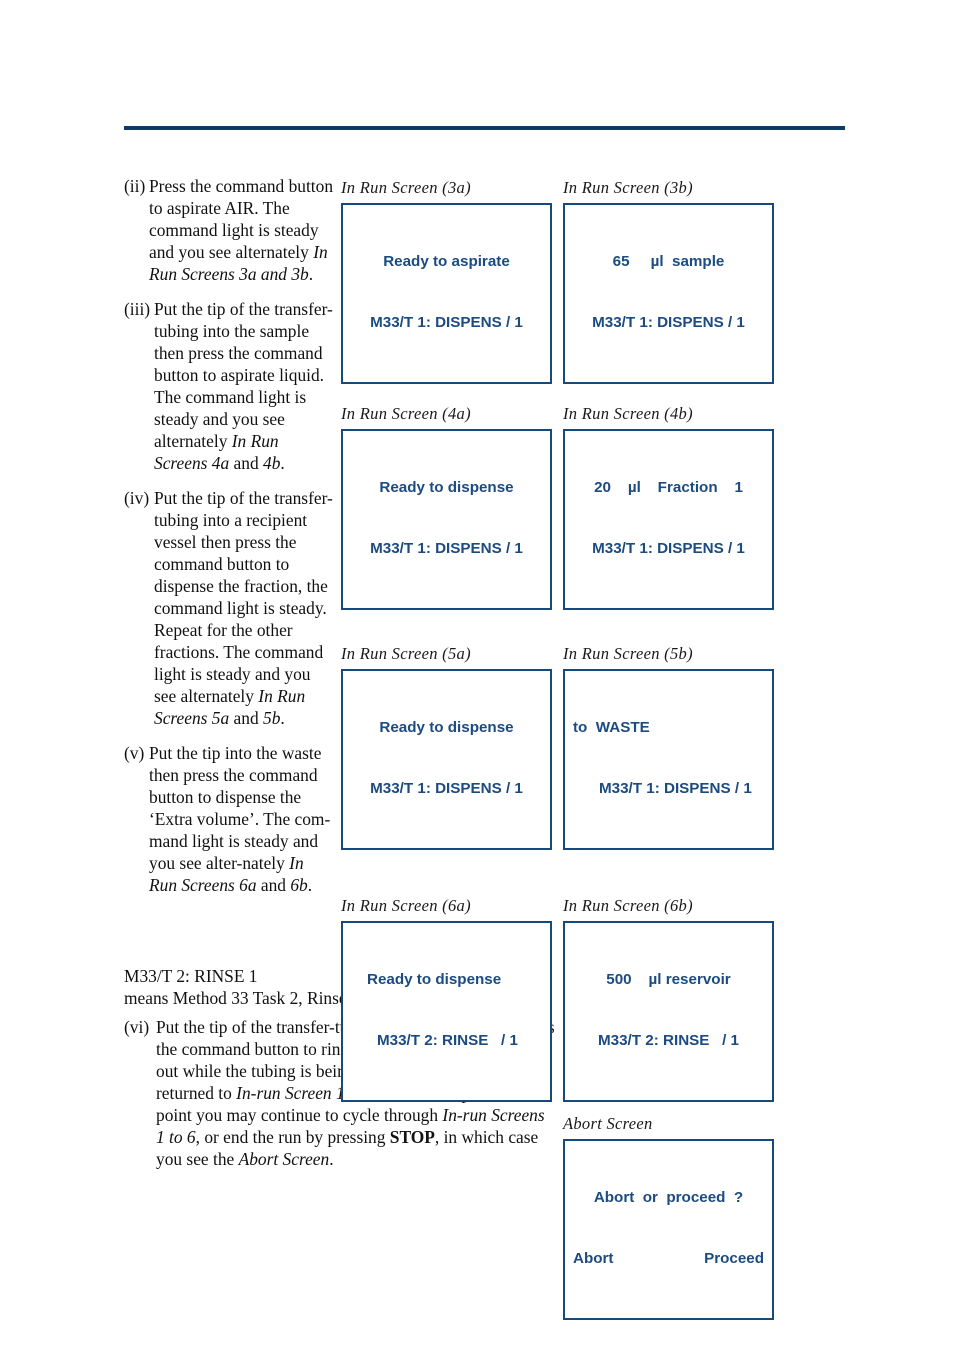 Image resolution: width=954 pixels, height=1351 pixels. What do you see at coordinates (273, 885) in the screenshot?
I see `paragraph-v-text-2: and` at bounding box center [273, 885].